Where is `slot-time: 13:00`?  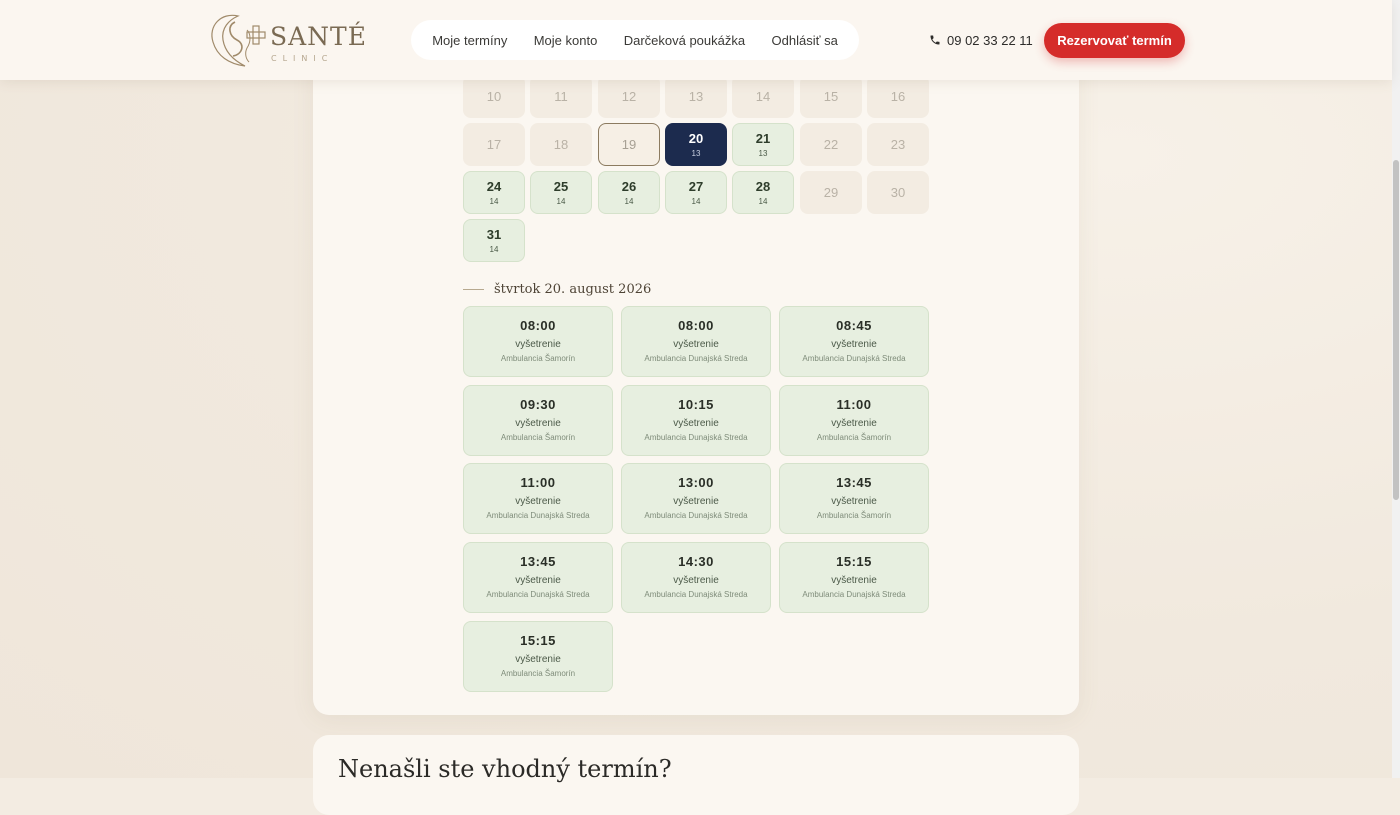
slot-time: 13:00 is located at coordinates (696, 482).